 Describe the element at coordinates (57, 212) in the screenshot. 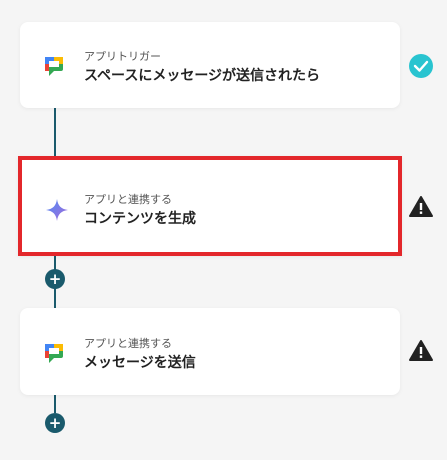

I see `gemini-sparkle-icon` at that location.